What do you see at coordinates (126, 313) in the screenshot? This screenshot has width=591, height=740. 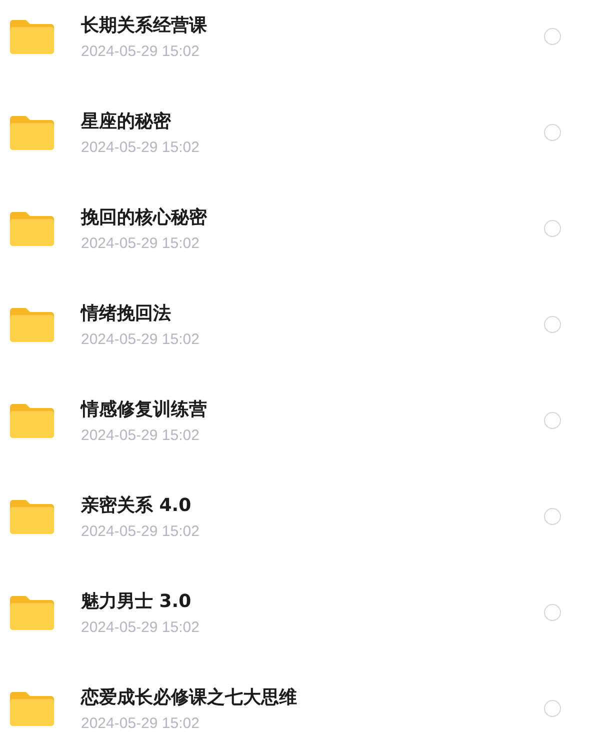 I see `folder-name: 情绪挽回法` at bounding box center [126, 313].